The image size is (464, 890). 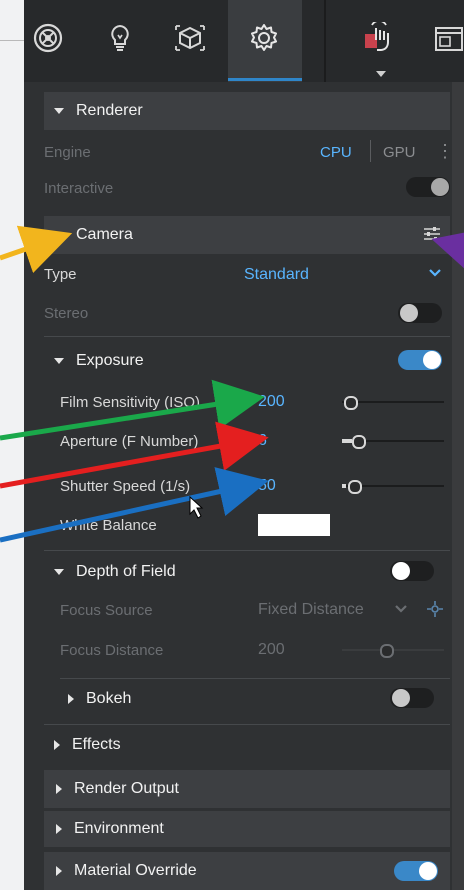 I want to click on aperture-value: 6, so click(x=262, y=441).